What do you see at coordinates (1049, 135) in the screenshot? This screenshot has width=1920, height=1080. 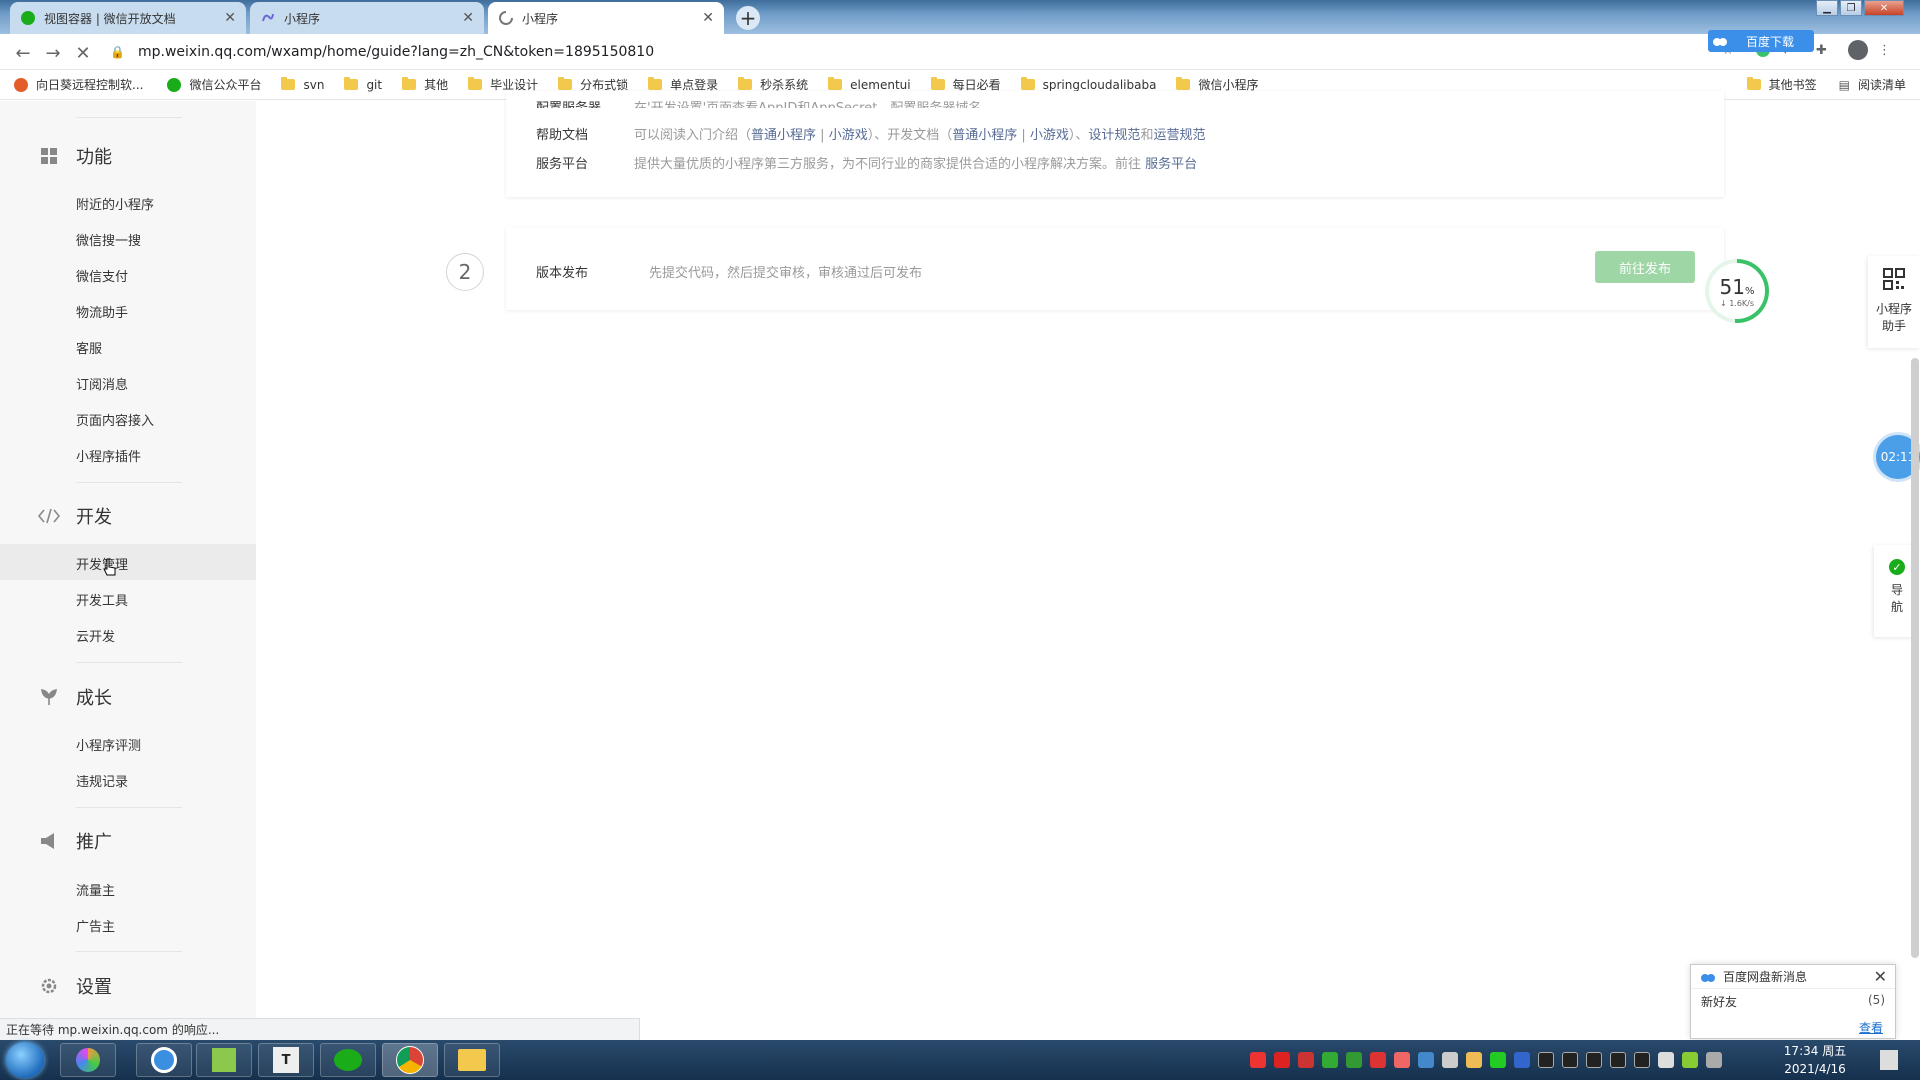 I see `link-docs-minigame: 小游戏` at bounding box center [1049, 135].